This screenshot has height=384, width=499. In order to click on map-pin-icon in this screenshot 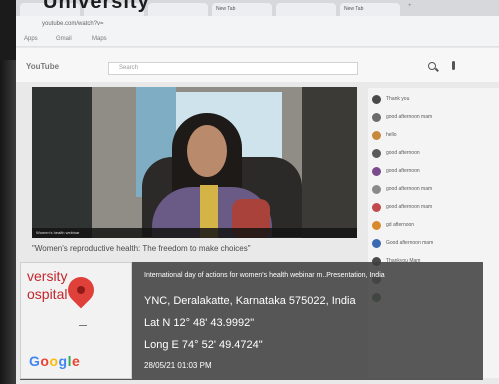, I will do `click(81, 290)`.